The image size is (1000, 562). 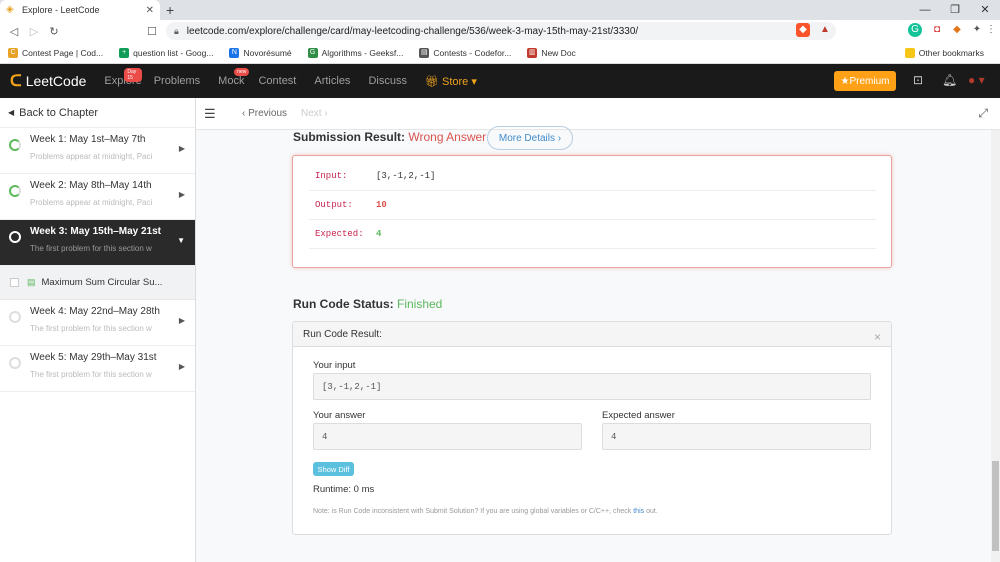 What do you see at coordinates (215, 114) in the screenshot?
I see `hamburger-menu-icon: ☰` at bounding box center [215, 114].